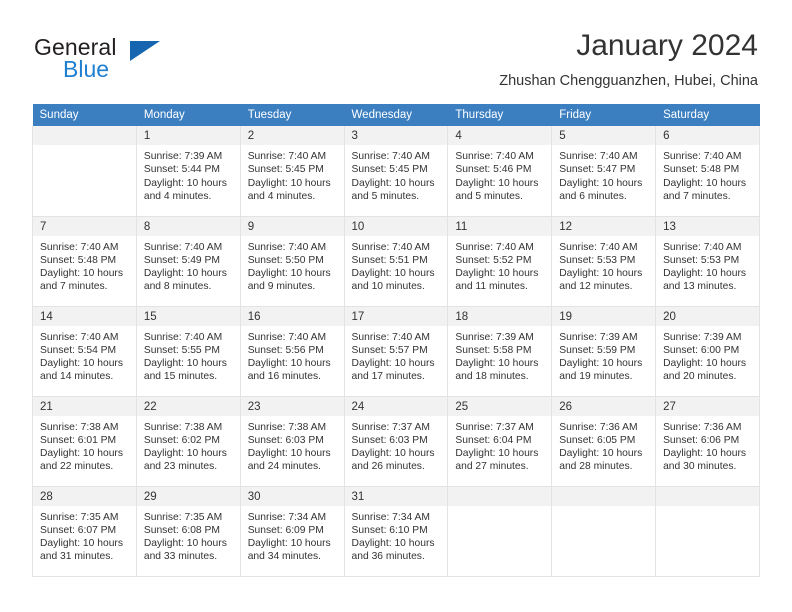 This screenshot has width=792, height=612. What do you see at coordinates (700, 377) in the screenshot?
I see `daylight-text-line2: and 20 minutes.` at bounding box center [700, 377].